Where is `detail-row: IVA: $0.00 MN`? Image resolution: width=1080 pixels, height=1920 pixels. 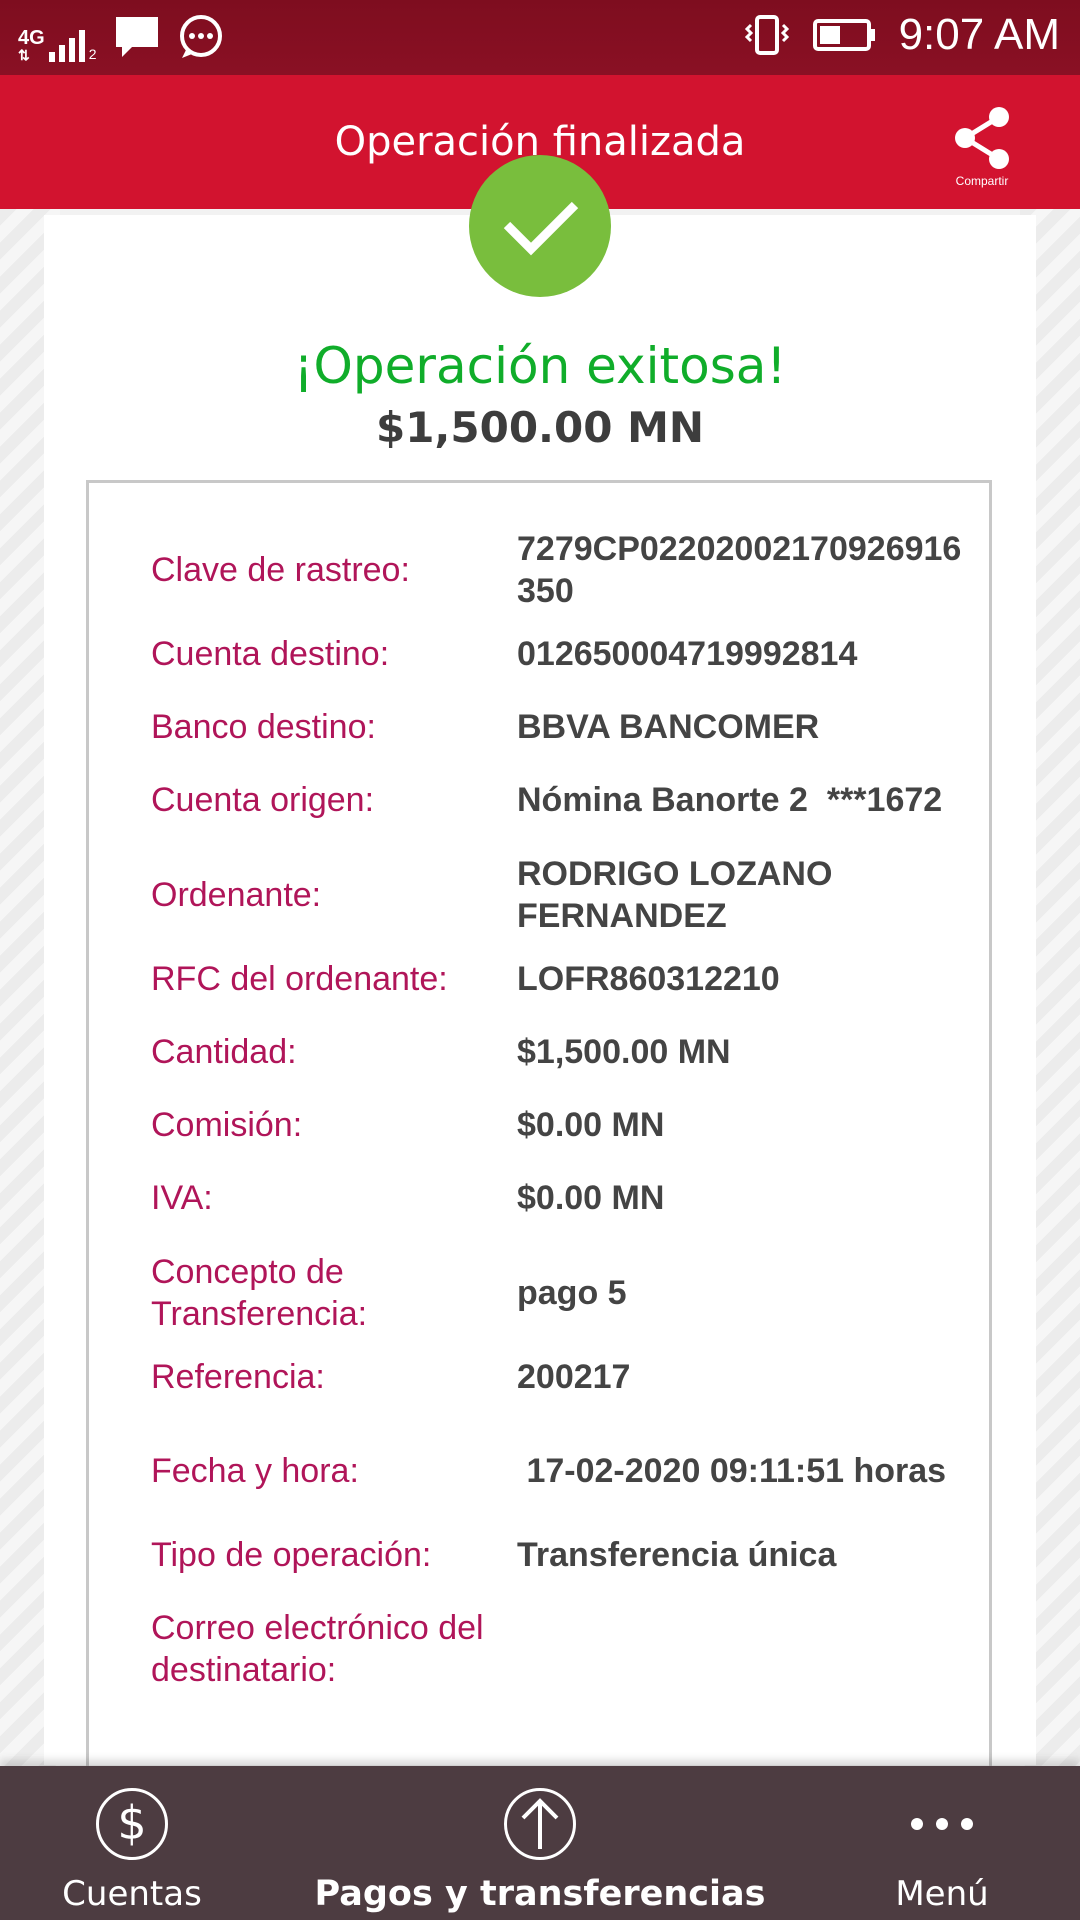 detail-row: IVA: $0.00 MN is located at coordinates (542, 1198).